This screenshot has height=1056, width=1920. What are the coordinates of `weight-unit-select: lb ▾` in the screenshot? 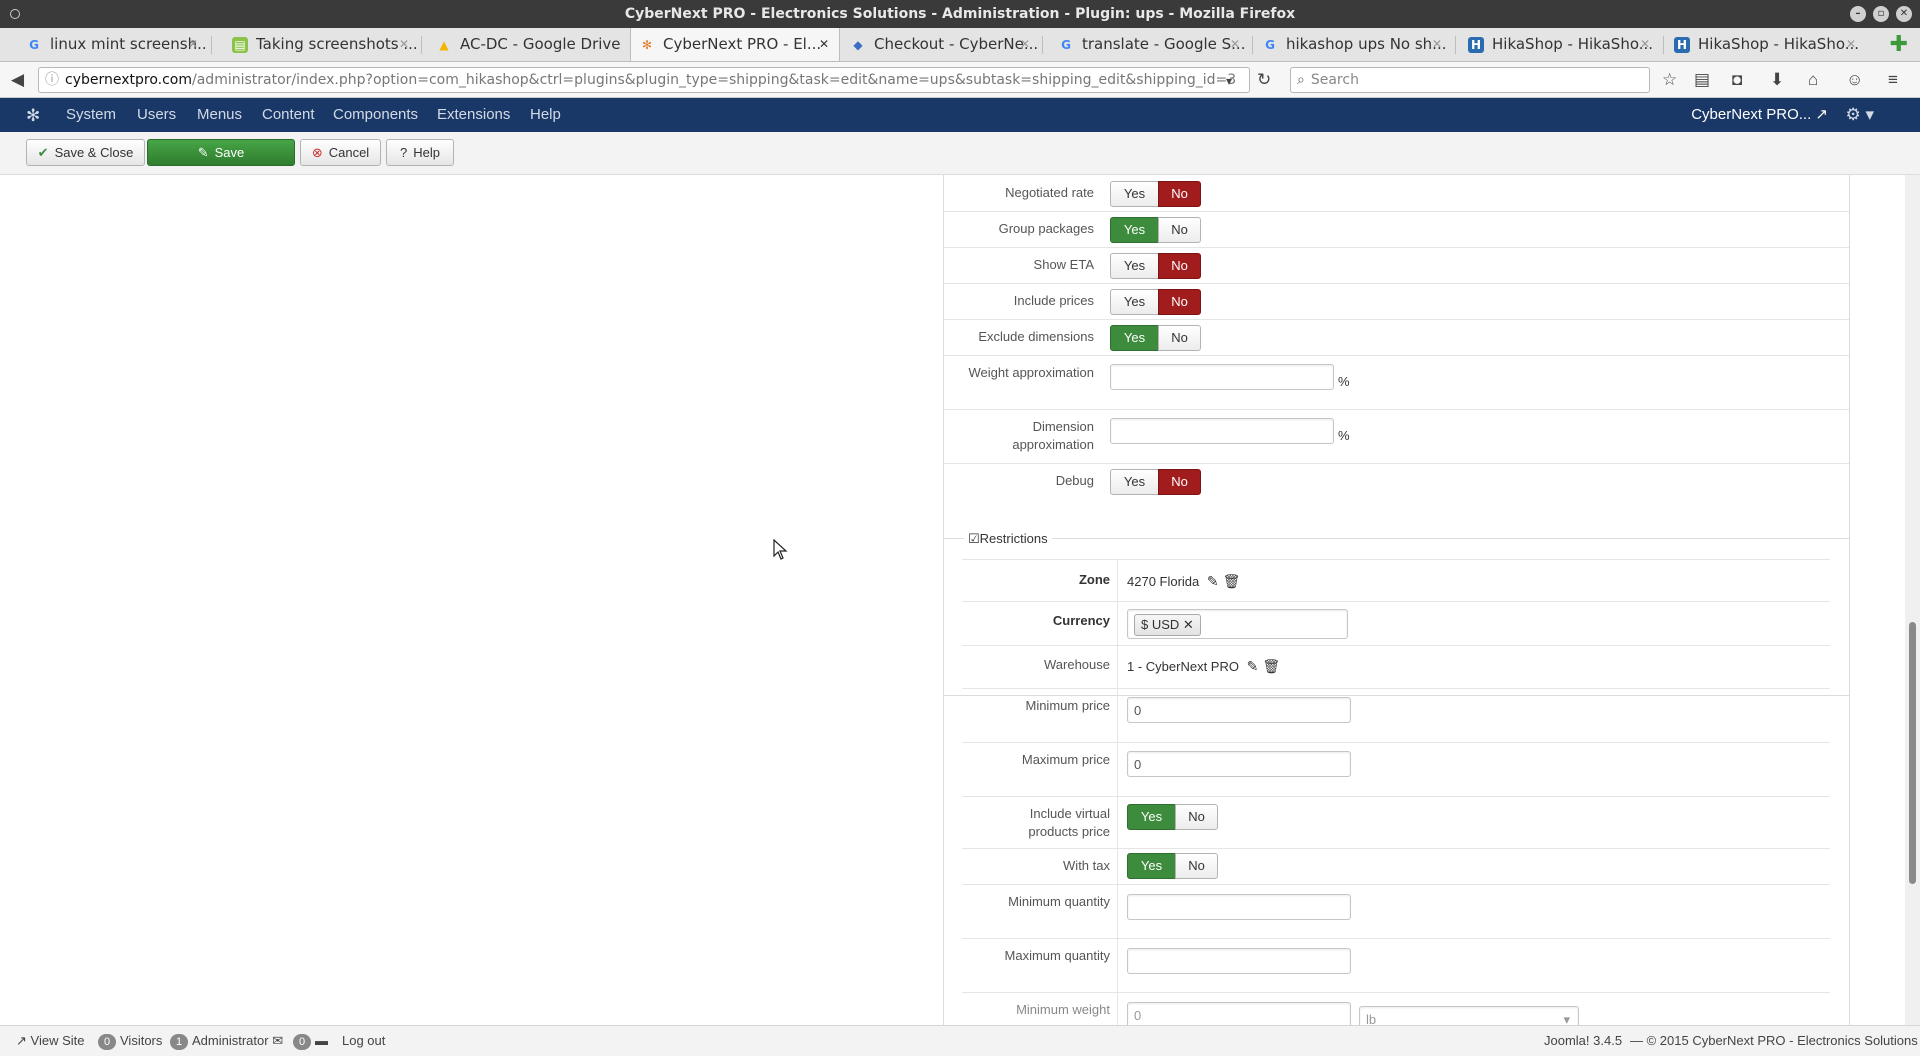 It's located at (1469, 1015).